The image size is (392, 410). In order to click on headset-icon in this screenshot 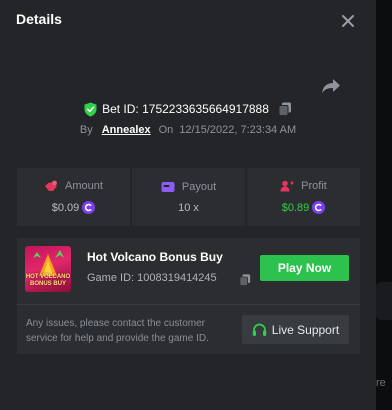, I will do `click(259, 329)`.